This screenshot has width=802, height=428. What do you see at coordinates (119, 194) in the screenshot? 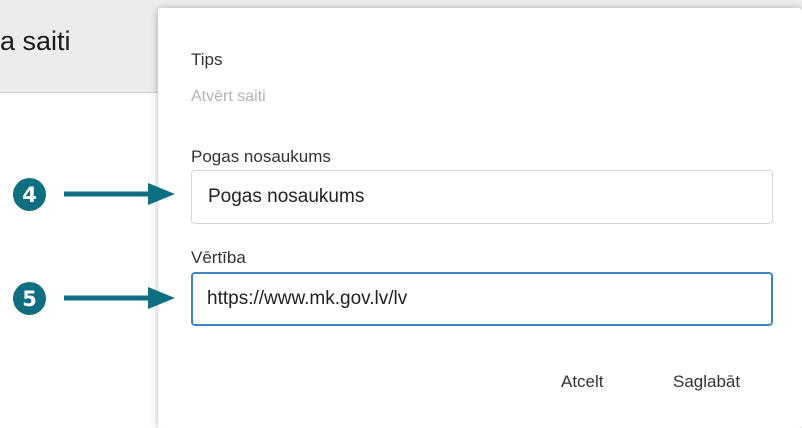
I see `step-4-arrow-icon` at bounding box center [119, 194].